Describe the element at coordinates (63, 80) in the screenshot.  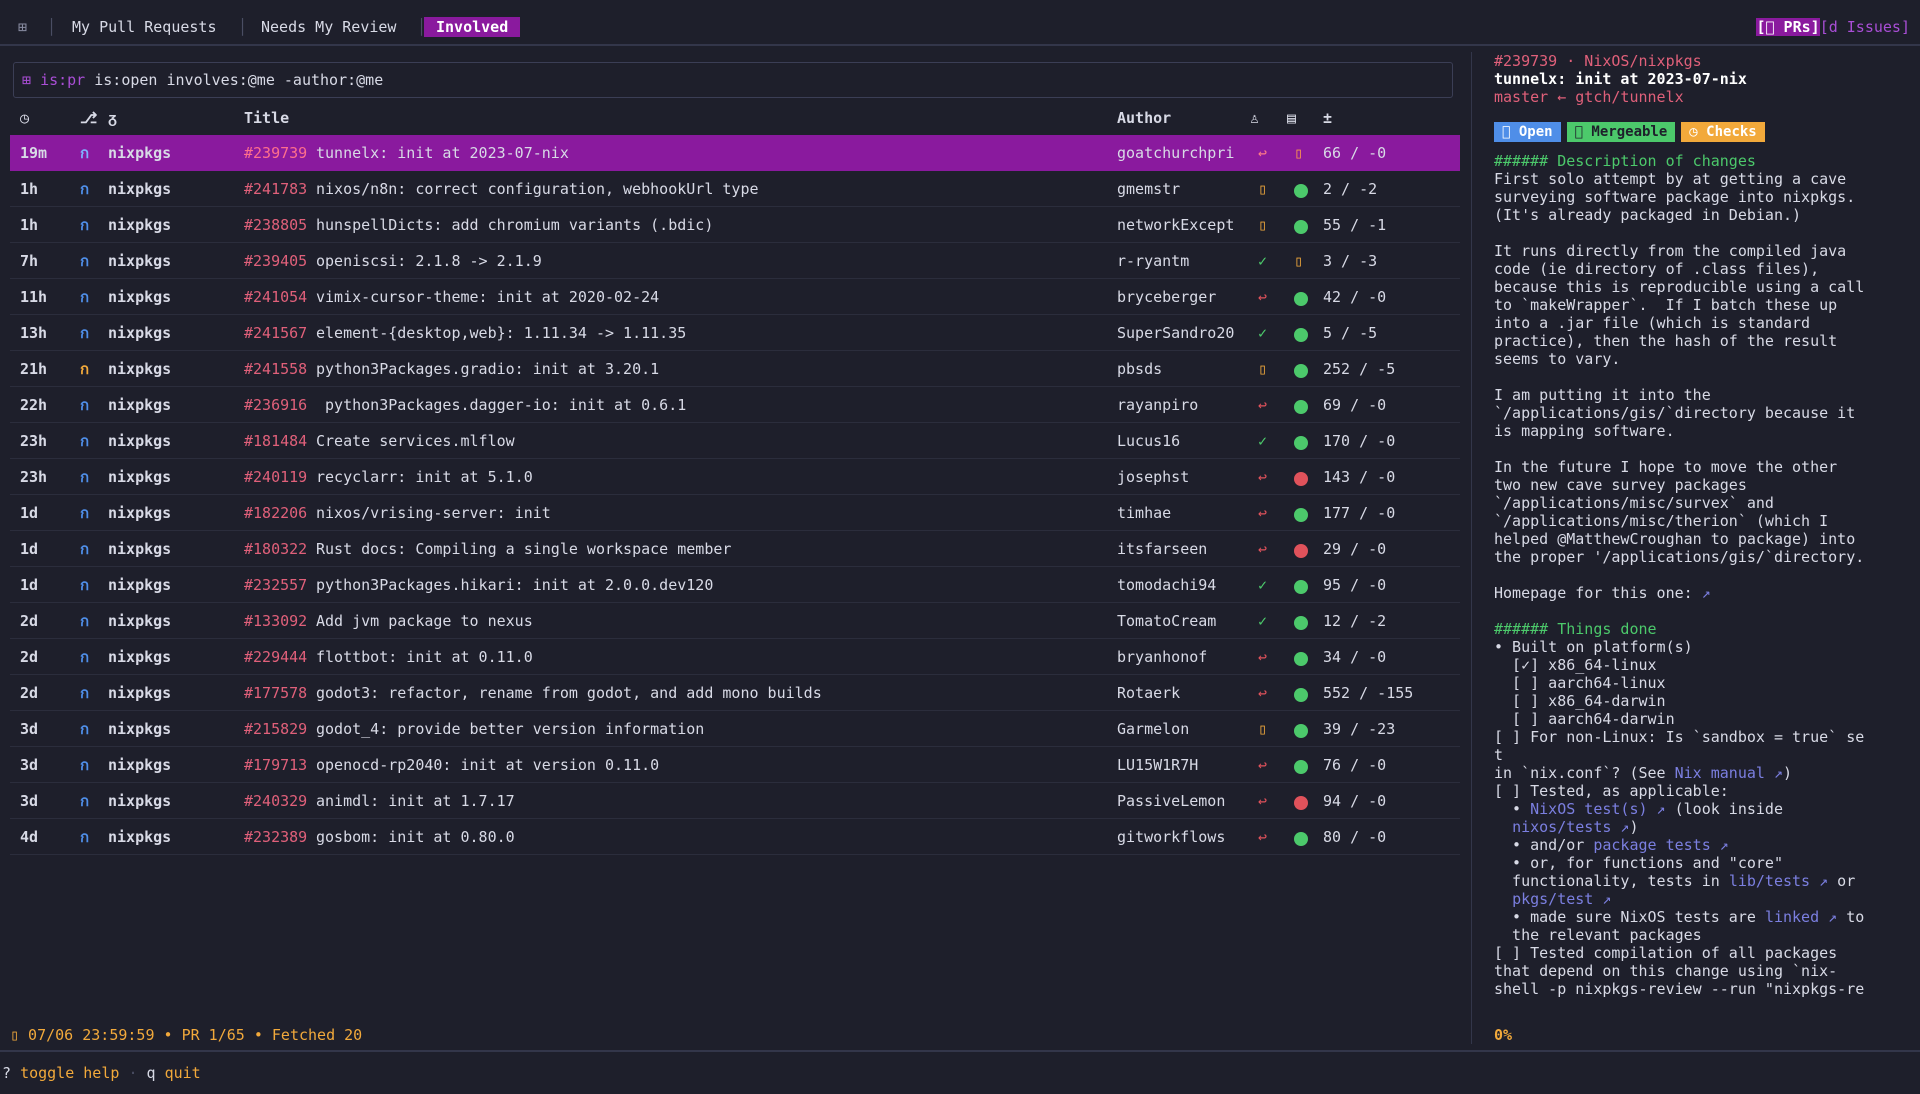
I see `search-prefix: is:pr` at that location.